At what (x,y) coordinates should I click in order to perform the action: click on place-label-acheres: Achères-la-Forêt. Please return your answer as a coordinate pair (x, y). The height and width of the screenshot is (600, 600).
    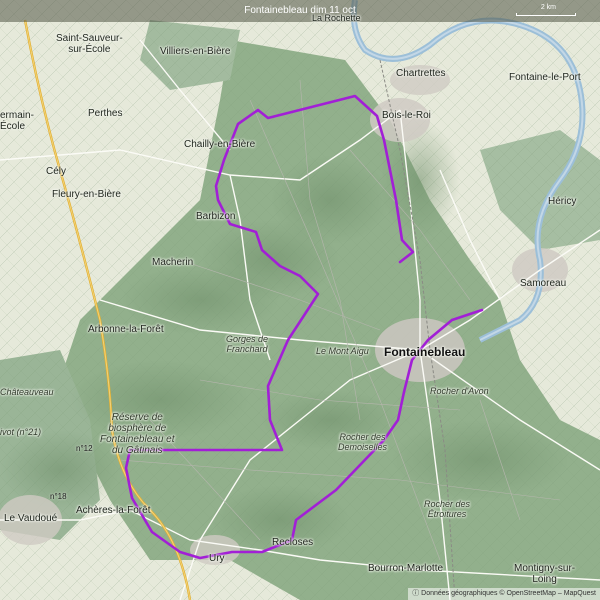
    Looking at the image, I should click on (113, 510).